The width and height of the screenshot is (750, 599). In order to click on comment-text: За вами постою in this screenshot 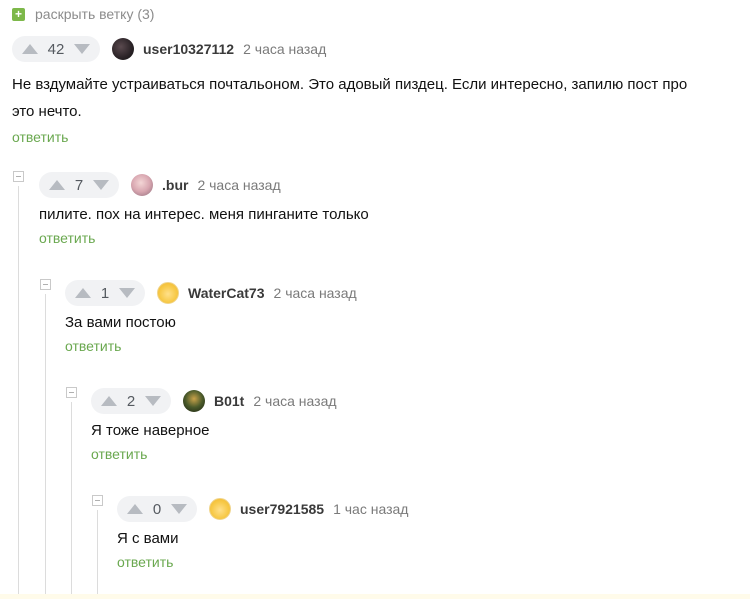, I will do `click(120, 322)`.